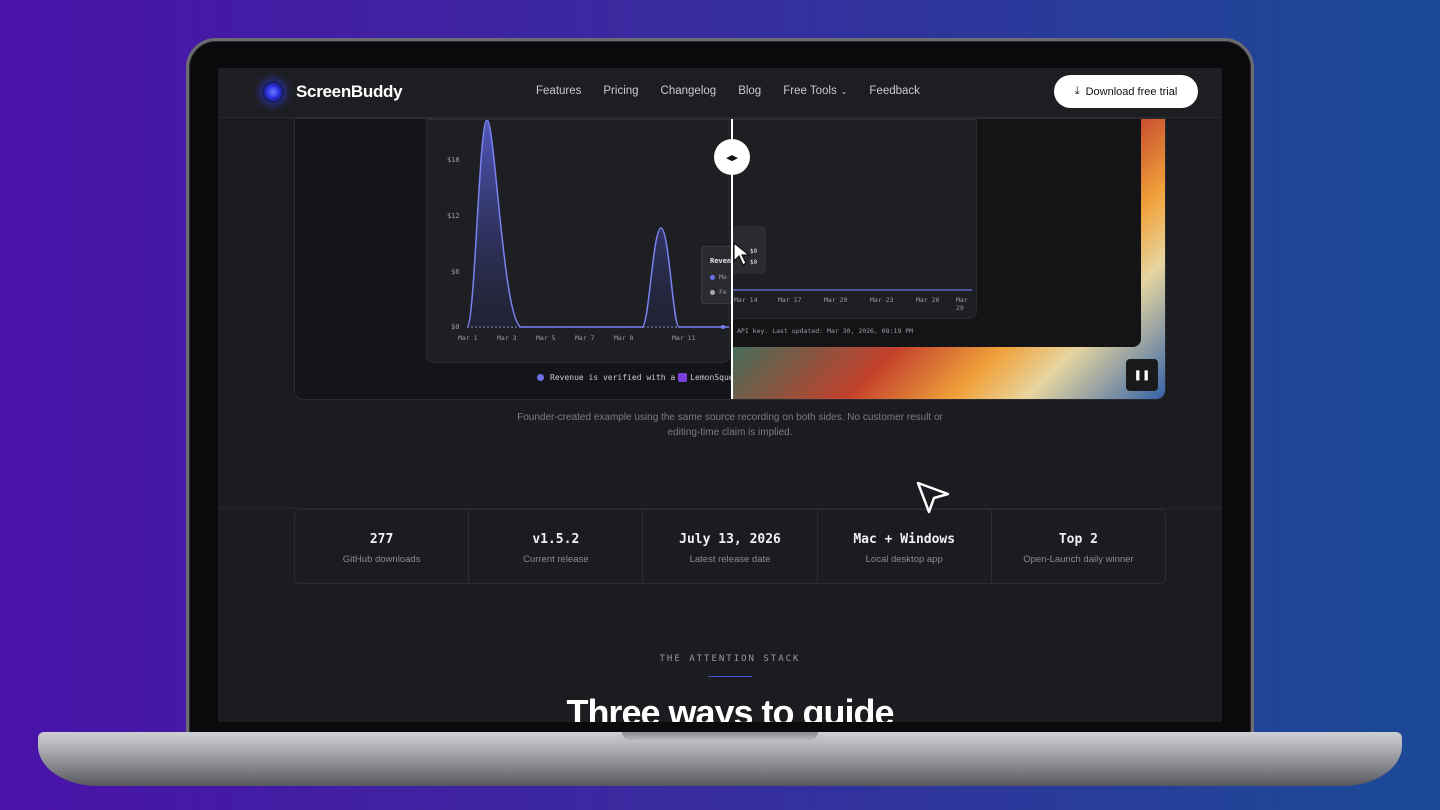 The width and height of the screenshot is (1440, 810). What do you see at coordinates (928, 300) in the screenshot?
I see `x-tick-mar26: Mar 26` at bounding box center [928, 300].